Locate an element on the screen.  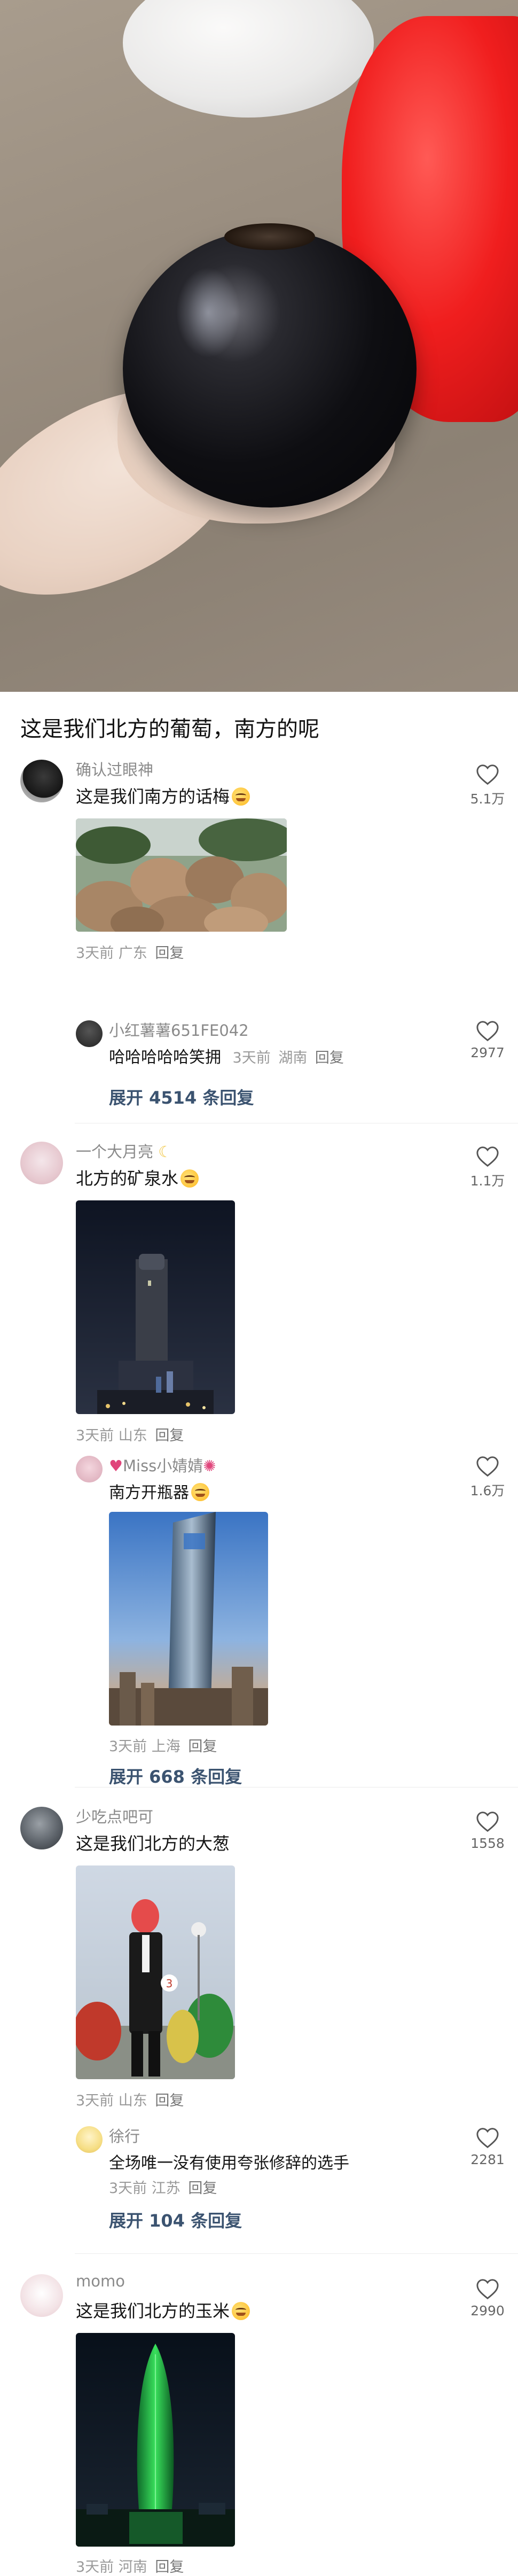
reply-username: 小红薯薯651FE042 is located at coordinates (179, 1029).